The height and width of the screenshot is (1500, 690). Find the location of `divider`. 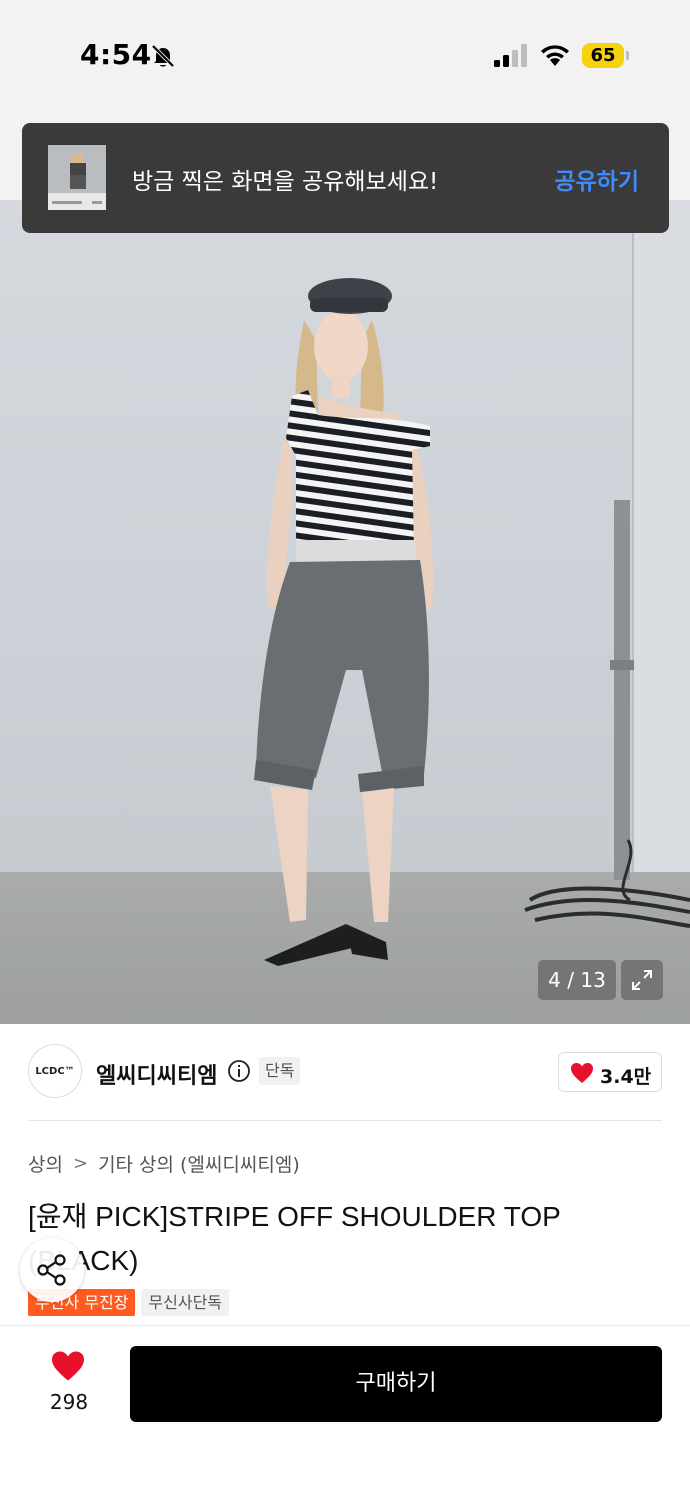

divider is located at coordinates (345, 1120).